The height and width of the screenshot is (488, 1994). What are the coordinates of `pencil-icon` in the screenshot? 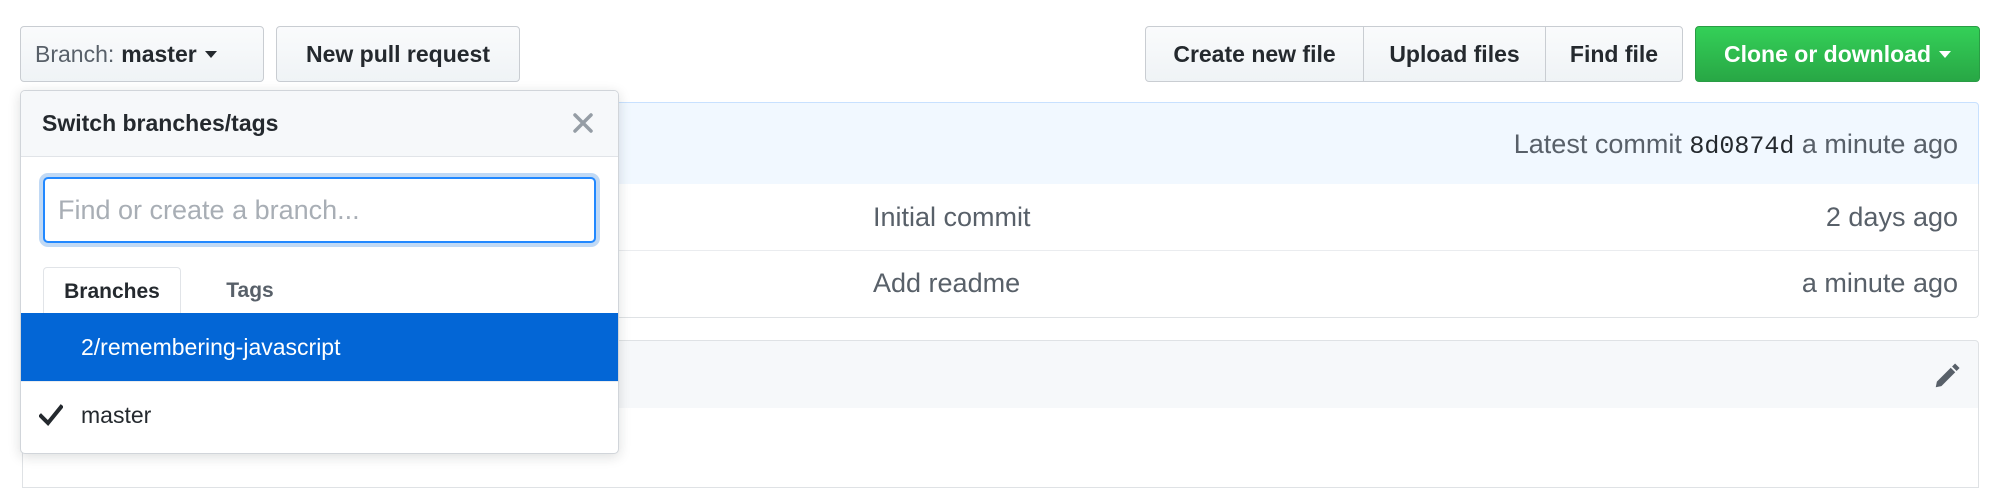 It's located at (1947, 376).